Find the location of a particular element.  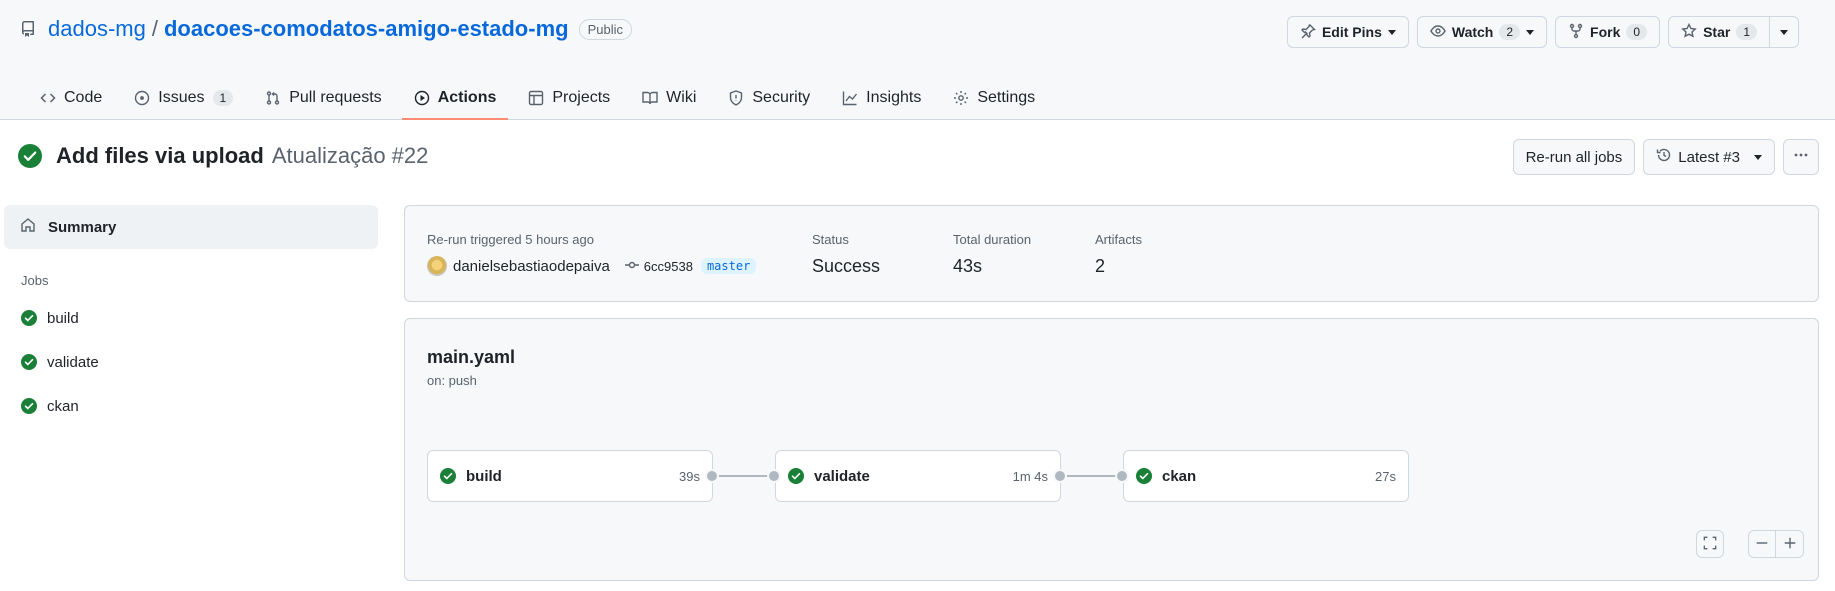

sidebar-job-validate: validate is located at coordinates (191, 362).